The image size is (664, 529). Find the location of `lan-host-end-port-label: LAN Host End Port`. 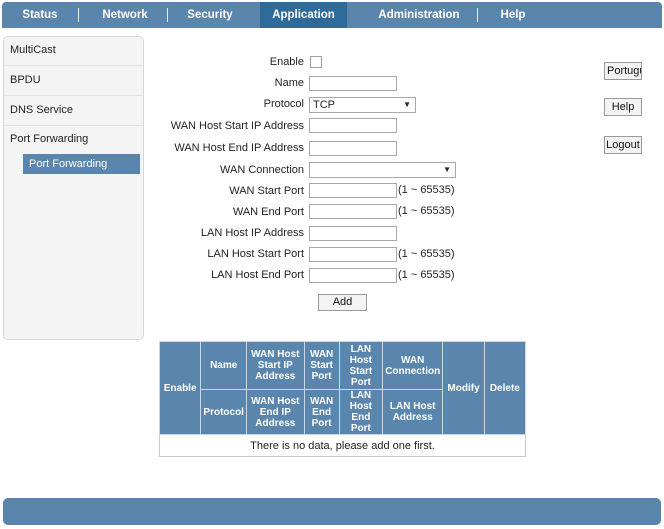

lan-host-end-port-label: LAN Host End Port is located at coordinates (257, 275).